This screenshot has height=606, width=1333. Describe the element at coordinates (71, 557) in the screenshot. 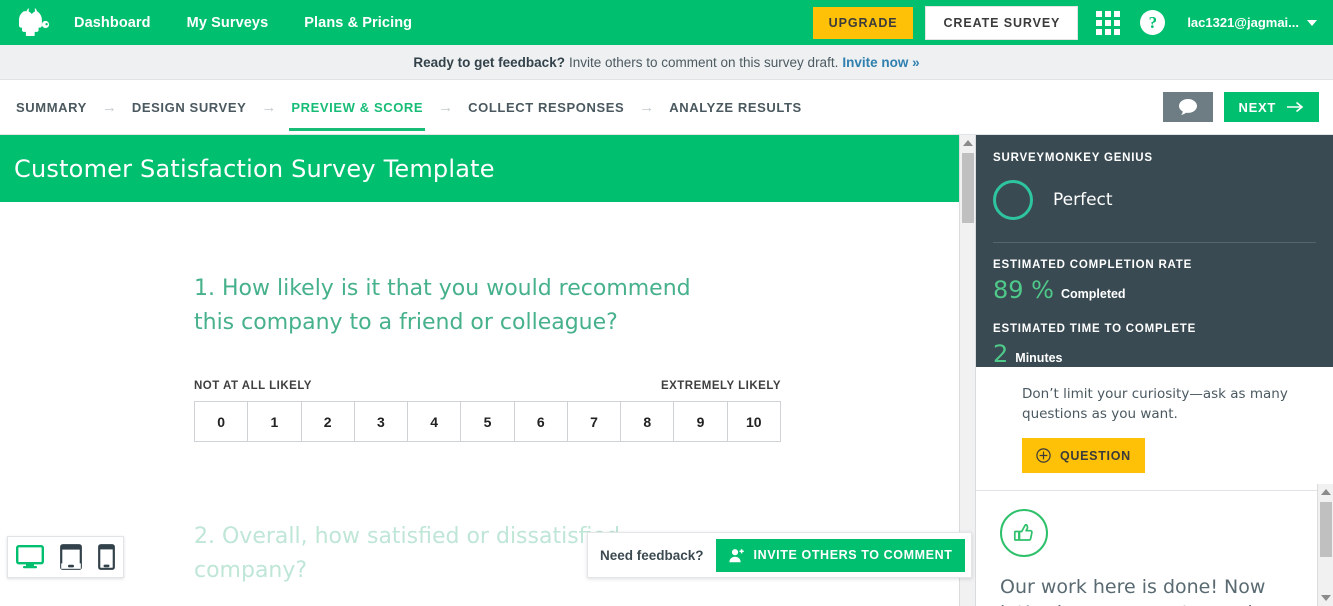

I see `tablet-icon` at that location.